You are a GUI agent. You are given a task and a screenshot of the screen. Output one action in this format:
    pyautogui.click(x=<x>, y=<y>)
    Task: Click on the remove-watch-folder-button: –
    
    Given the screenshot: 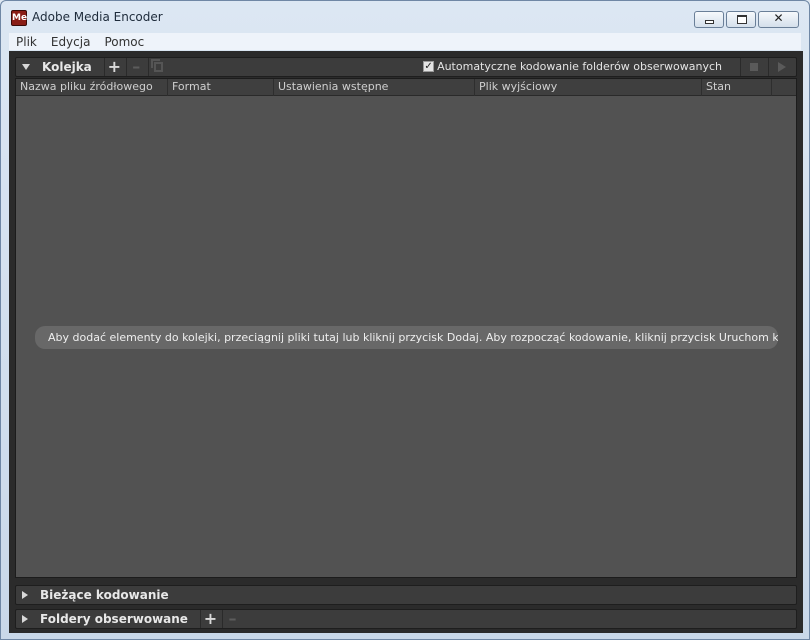 What is the action you would take?
    pyautogui.click(x=231, y=618)
    